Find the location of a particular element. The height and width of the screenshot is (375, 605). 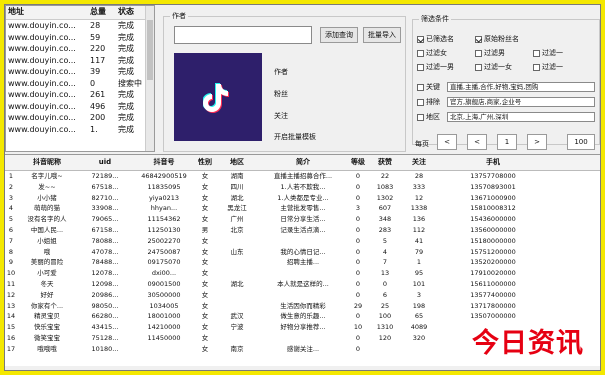

page-size-field: 100 is located at coordinates (581, 142).